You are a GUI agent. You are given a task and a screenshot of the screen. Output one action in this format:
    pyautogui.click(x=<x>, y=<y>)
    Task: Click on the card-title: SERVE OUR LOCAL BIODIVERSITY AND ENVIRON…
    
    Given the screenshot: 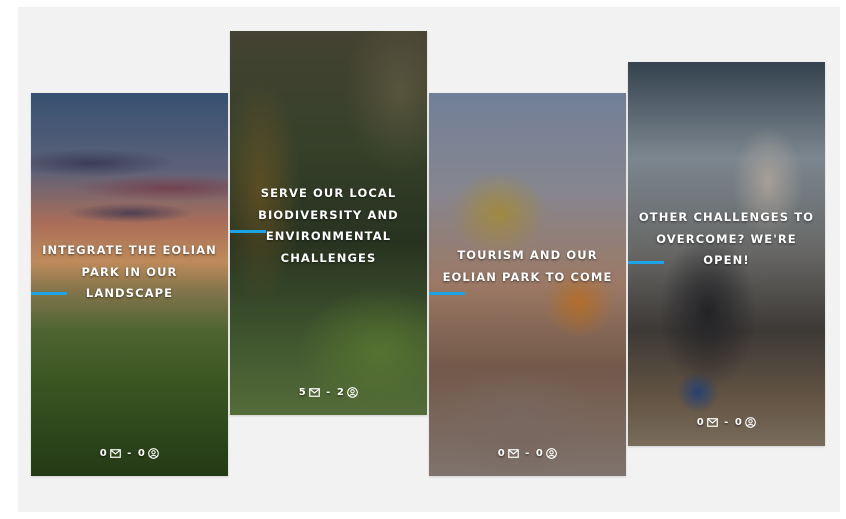 What is the action you would take?
    pyautogui.click(x=328, y=225)
    